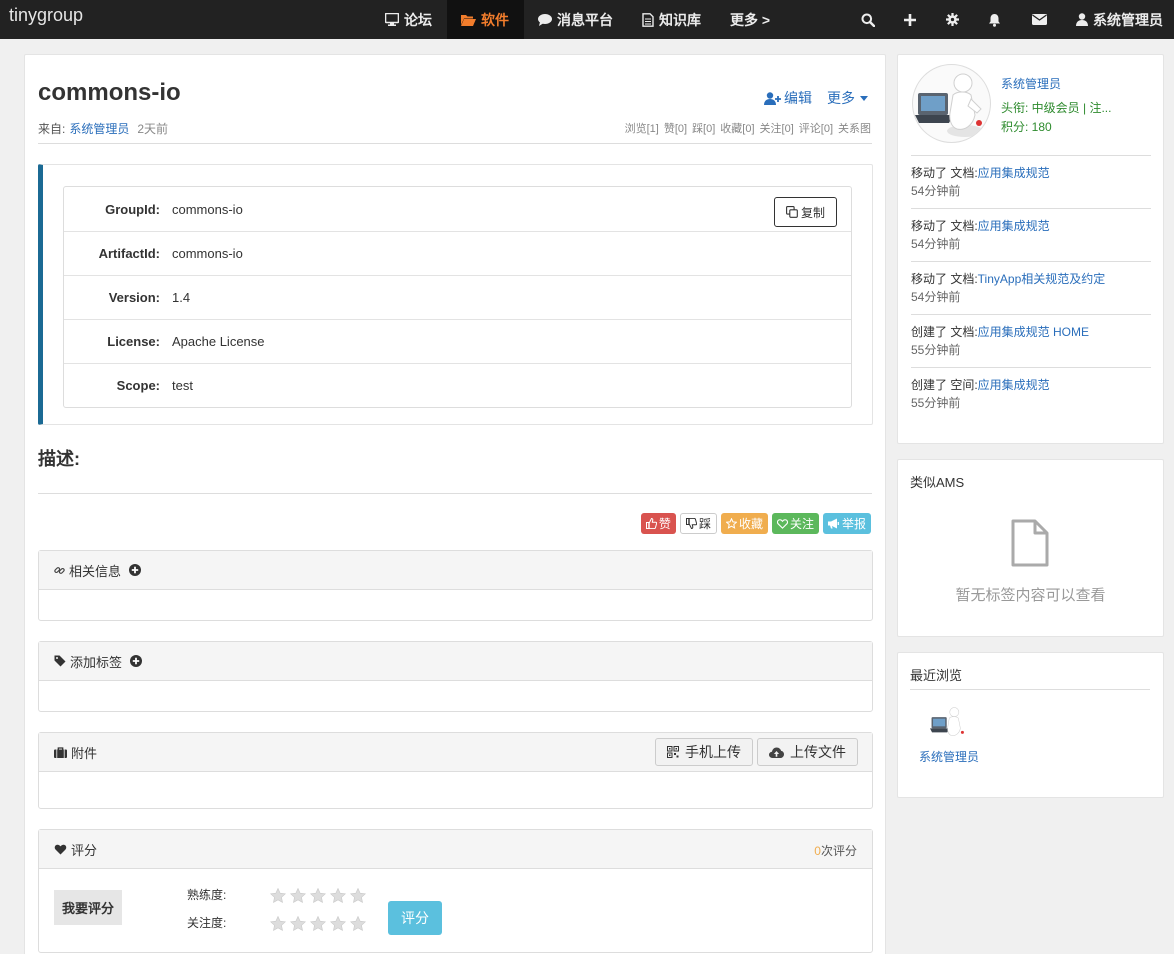  I want to click on copy-button: 复制, so click(805, 212).